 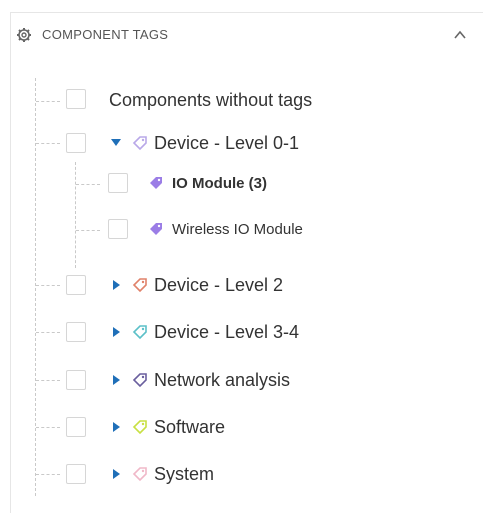 I want to click on row-label: Network analysis, so click(x=222, y=380).